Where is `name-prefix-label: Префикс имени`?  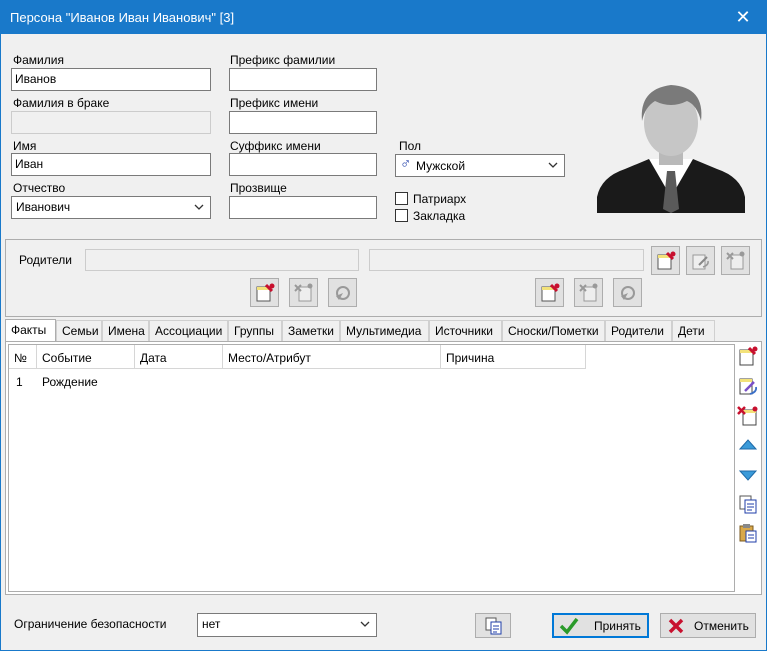
name-prefix-label: Префикс имени is located at coordinates (274, 103).